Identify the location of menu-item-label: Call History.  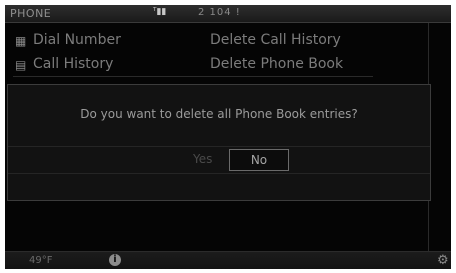
(73, 64).